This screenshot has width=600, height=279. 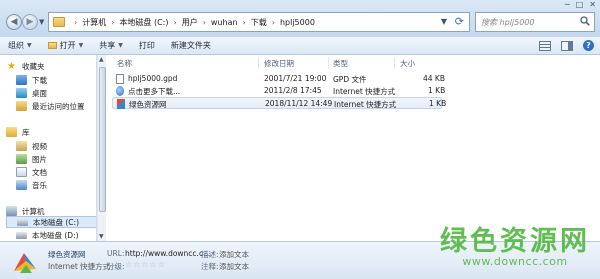 I want to click on nav-documents: 文档, so click(x=31, y=172).